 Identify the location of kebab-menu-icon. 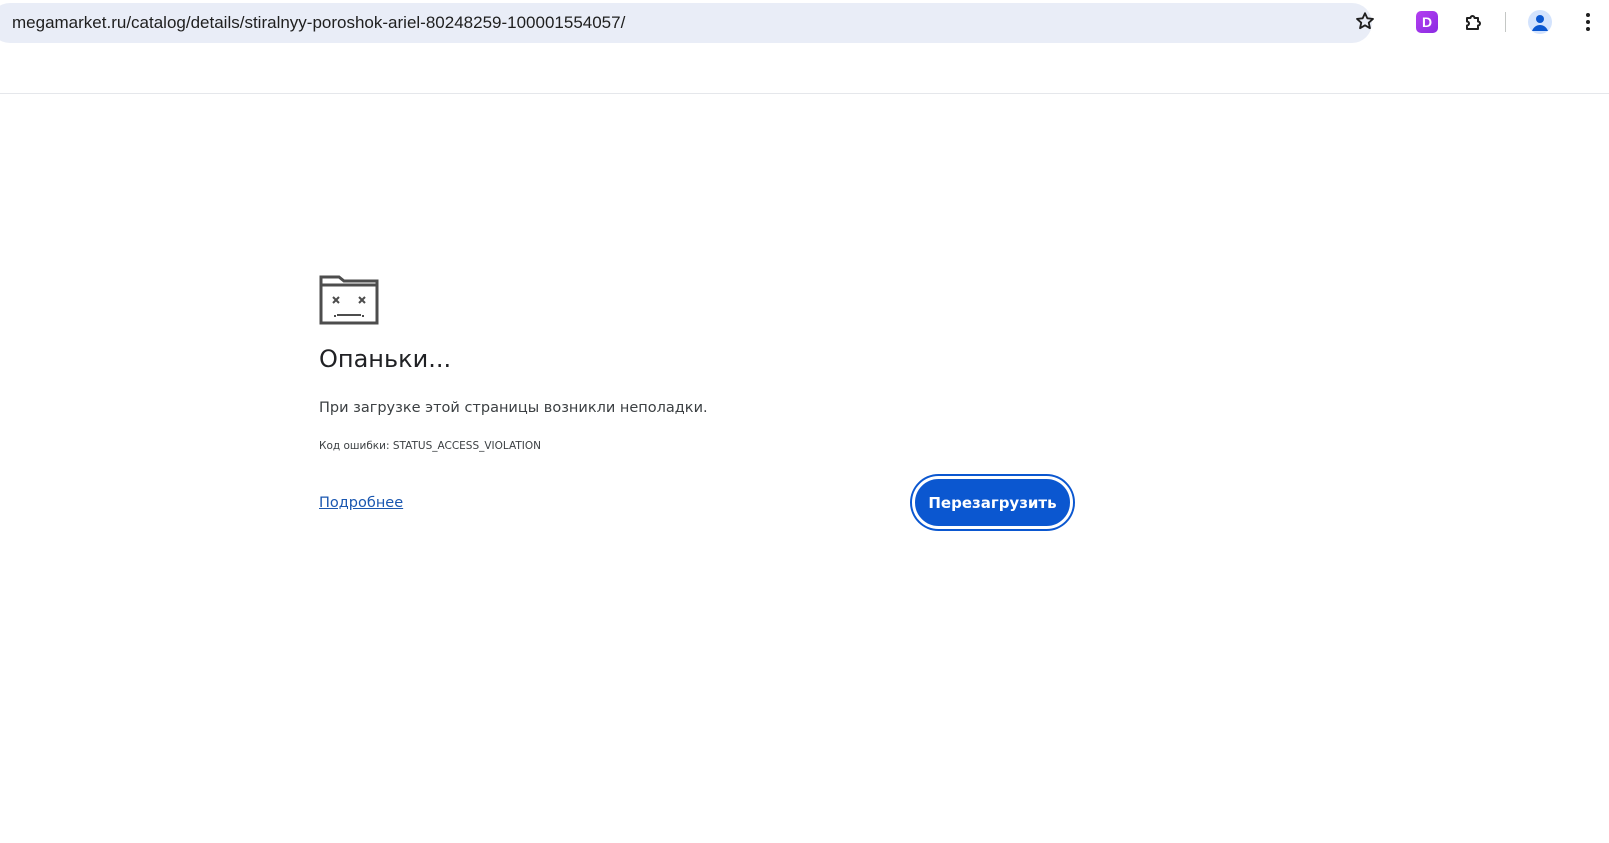
(1588, 22).